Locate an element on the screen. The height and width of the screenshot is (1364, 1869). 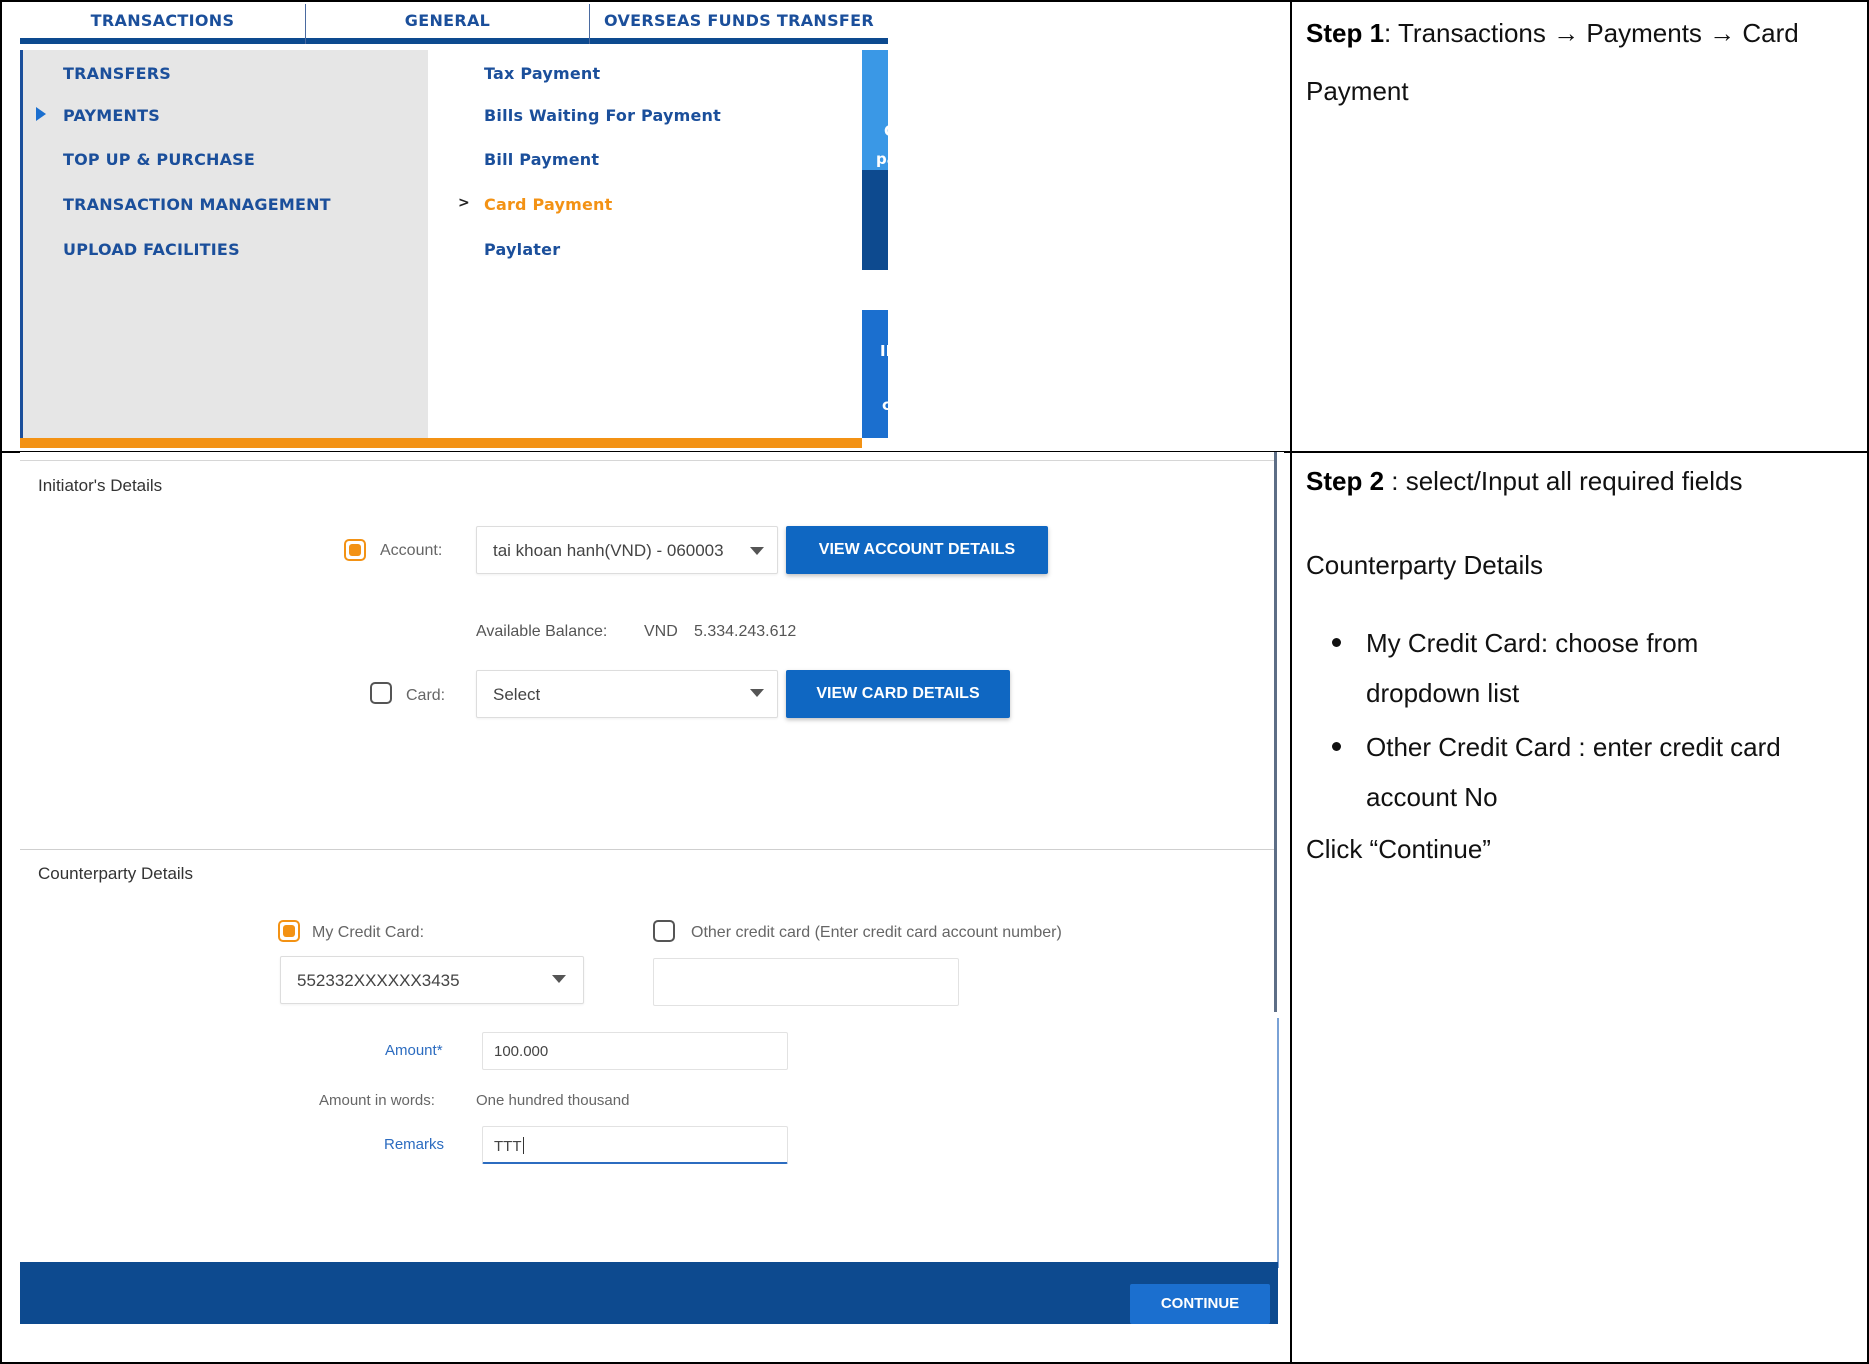
view-account-details-button: VIEW ACCOUNT DETAILS is located at coordinates (917, 550).